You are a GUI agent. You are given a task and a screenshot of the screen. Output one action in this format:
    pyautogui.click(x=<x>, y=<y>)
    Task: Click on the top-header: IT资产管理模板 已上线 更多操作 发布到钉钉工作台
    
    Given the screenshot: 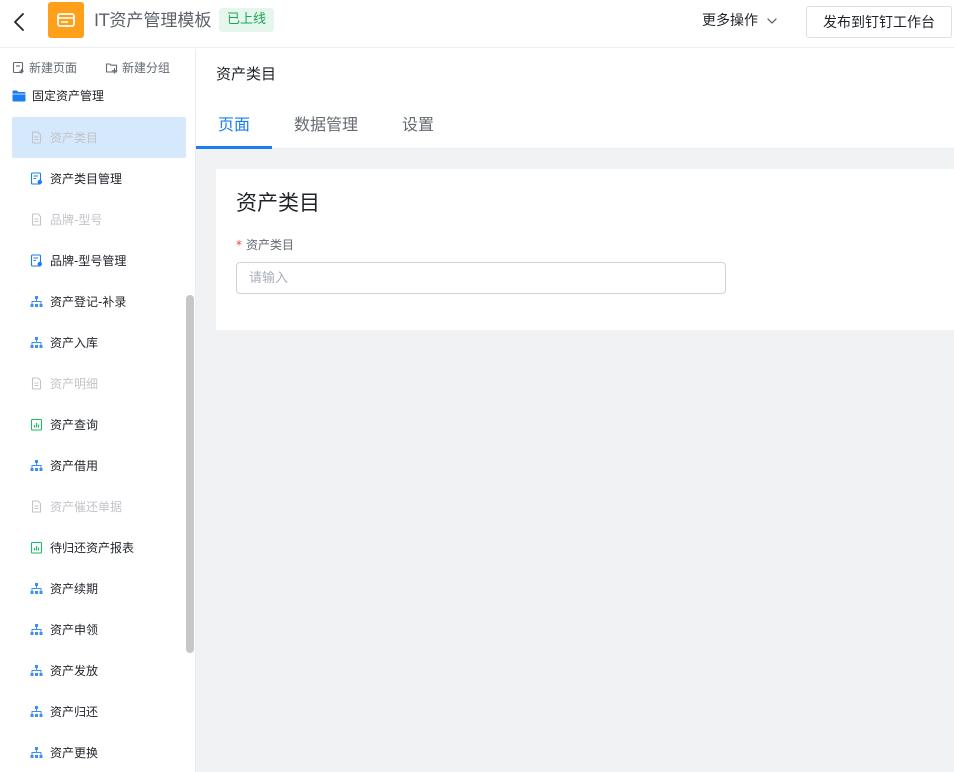 What is the action you would take?
    pyautogui.click(x=477, y=24)
    